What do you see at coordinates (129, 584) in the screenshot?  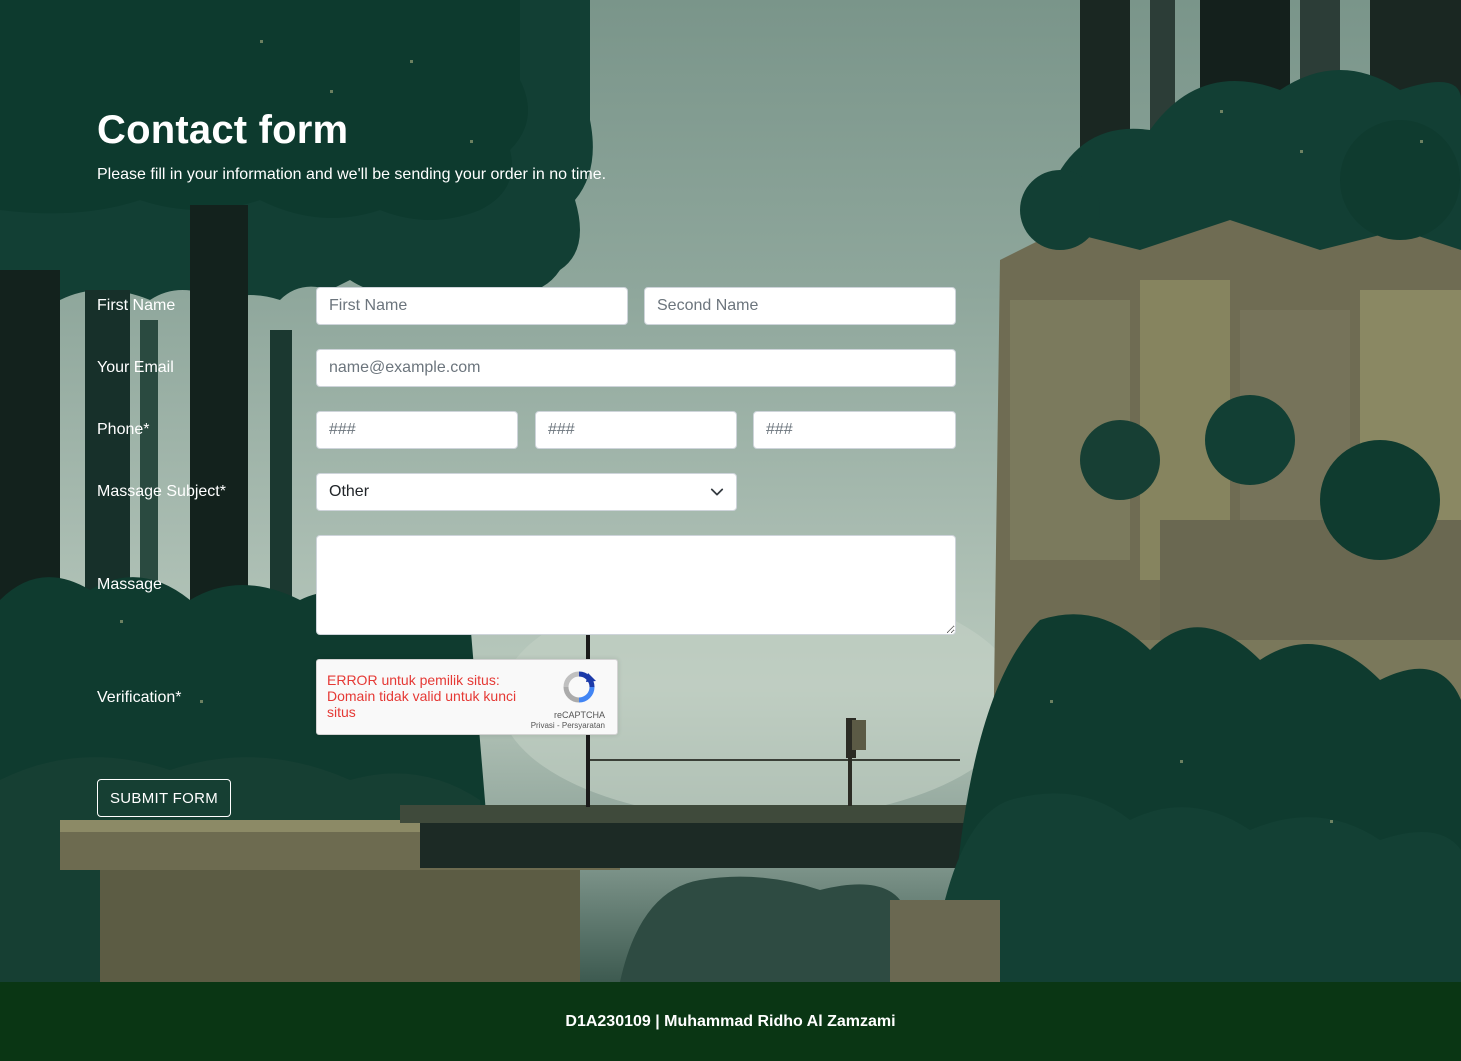 I see `message-label: Massage` at bounding box center [129, 584].